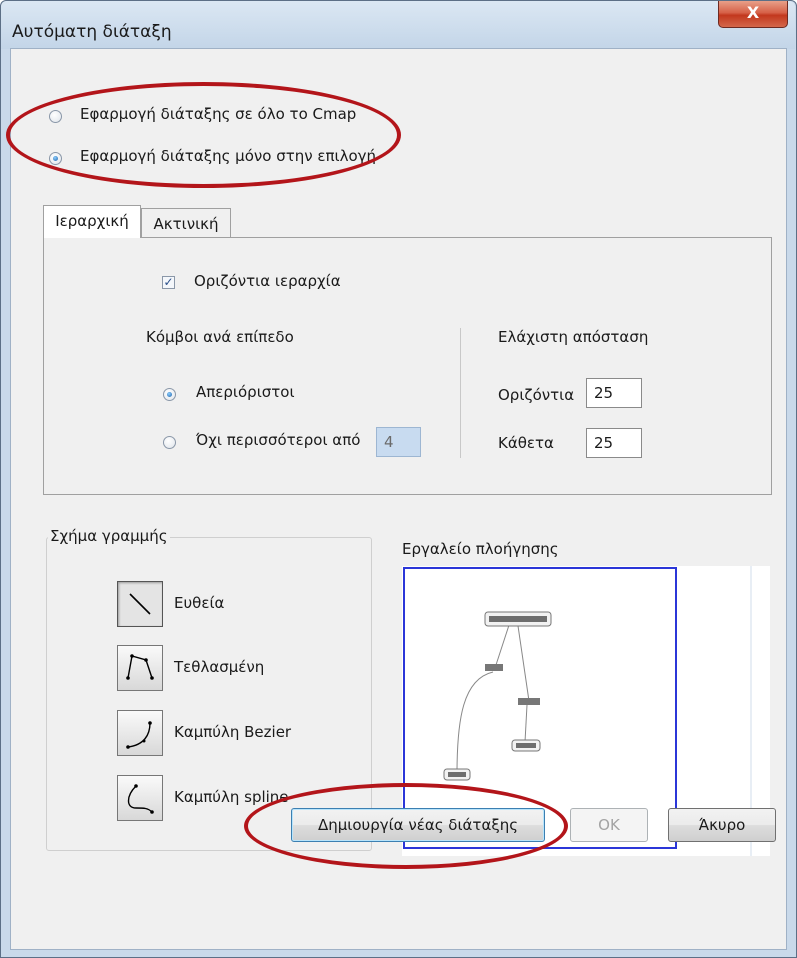  Describe the element at coordinates (169, 394) in the screenshot. I see `radio-unlimited` at that location.